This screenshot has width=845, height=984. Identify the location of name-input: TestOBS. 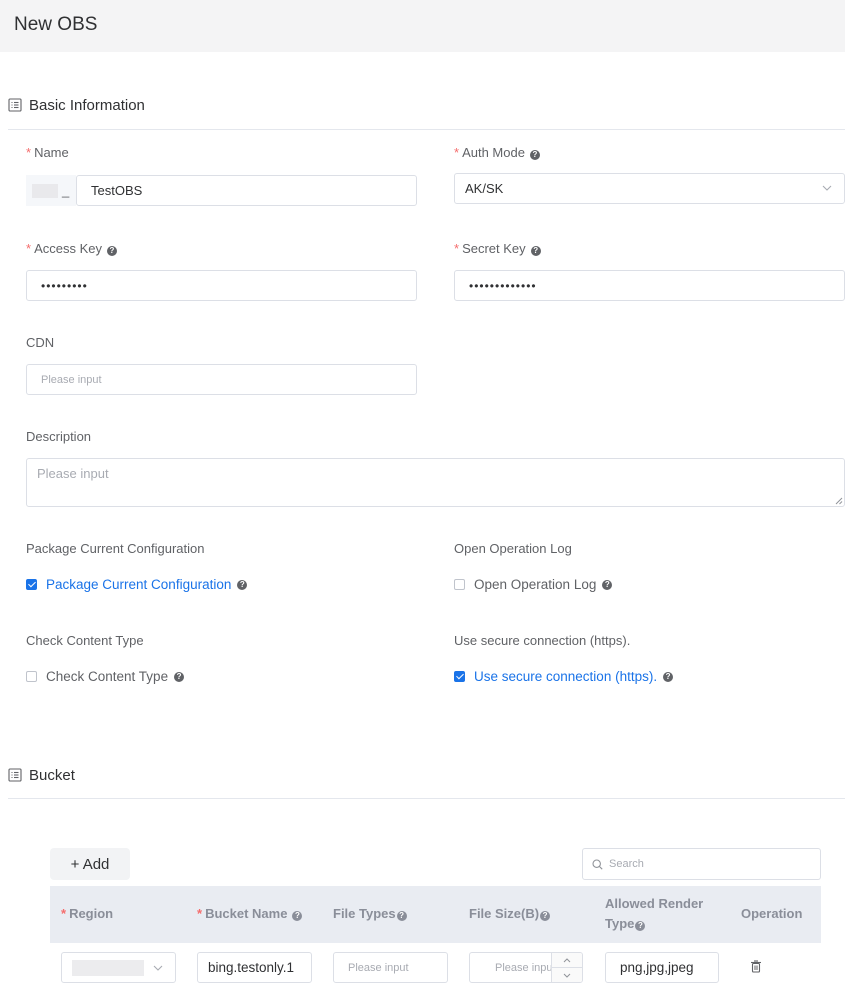
(246, 190).